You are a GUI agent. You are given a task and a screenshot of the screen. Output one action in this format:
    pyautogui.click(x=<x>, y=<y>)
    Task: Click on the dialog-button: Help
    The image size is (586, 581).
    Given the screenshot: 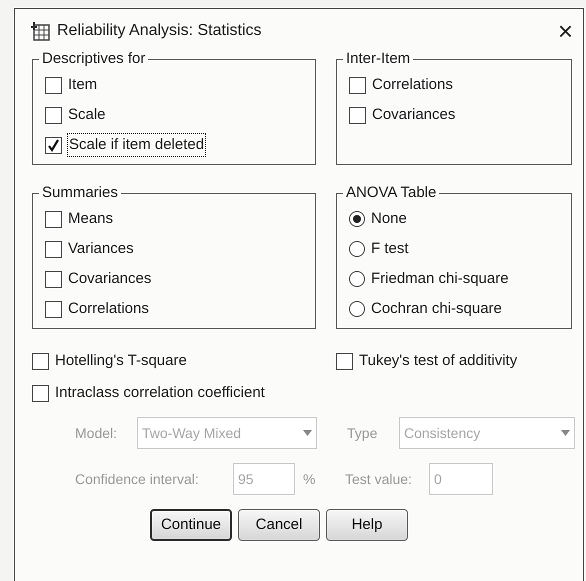 What is the action you would take?
    pyautogui.click(x=367, y=525)
    